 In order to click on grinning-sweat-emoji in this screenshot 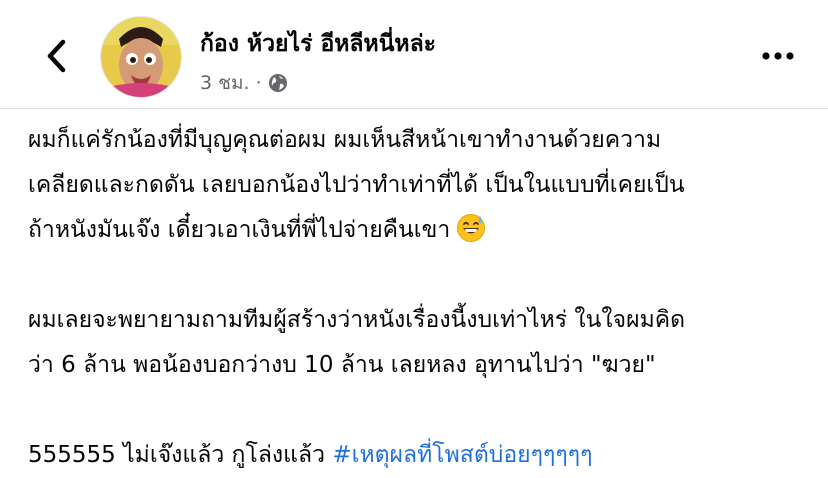, I will do `click(471, 228)`.